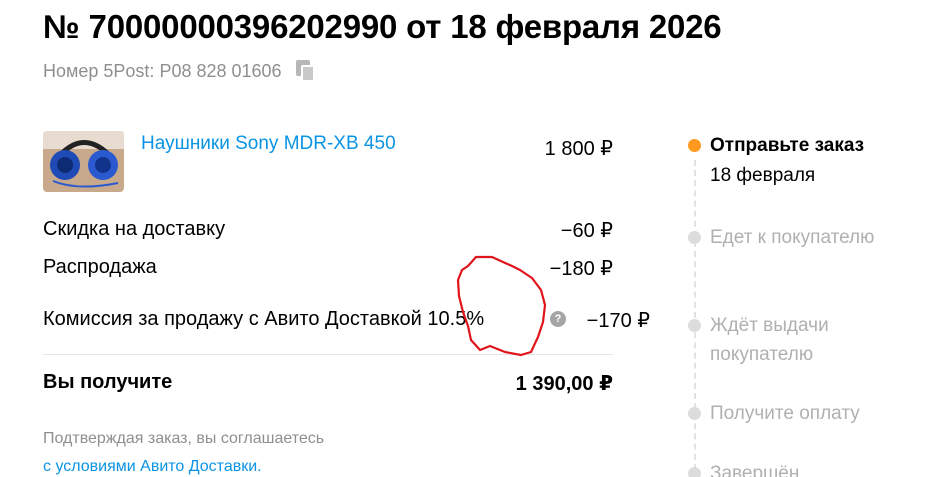 The width and height of the screenshot is (934, 477). Describe the element at coordinates (134, 229) in the screenshot. I see `discount-delivery-label: Скидка на доставку` at that location.